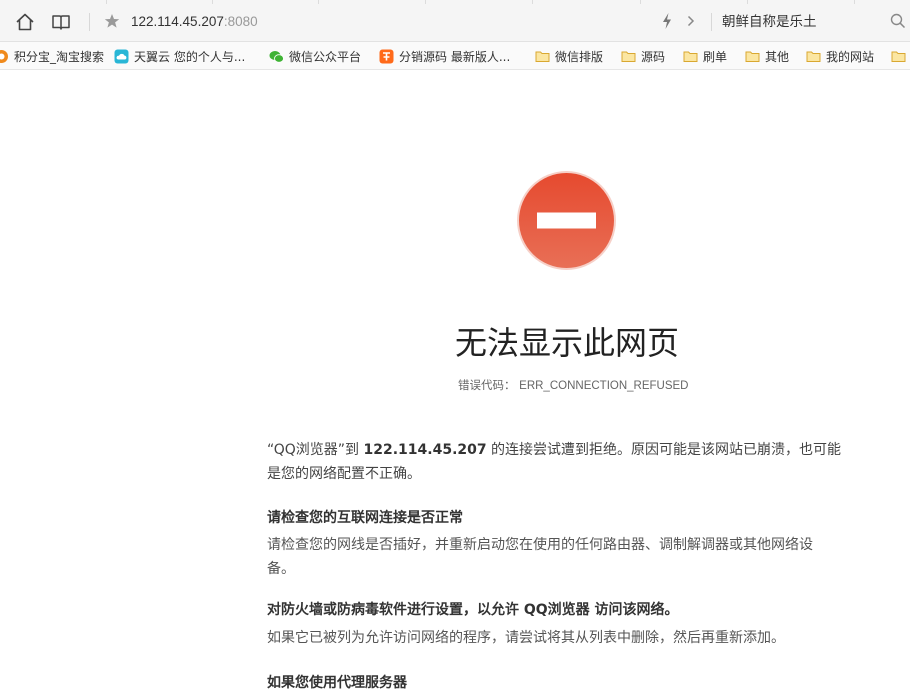 Image resolution: width=910 pixels, height=695 pixels. What do you see at coordinates (52, 55) in the screenshot?
I see `bookmark-jifenbao: 积分宝_淘宝搜索` at bounding box center [52, 55].